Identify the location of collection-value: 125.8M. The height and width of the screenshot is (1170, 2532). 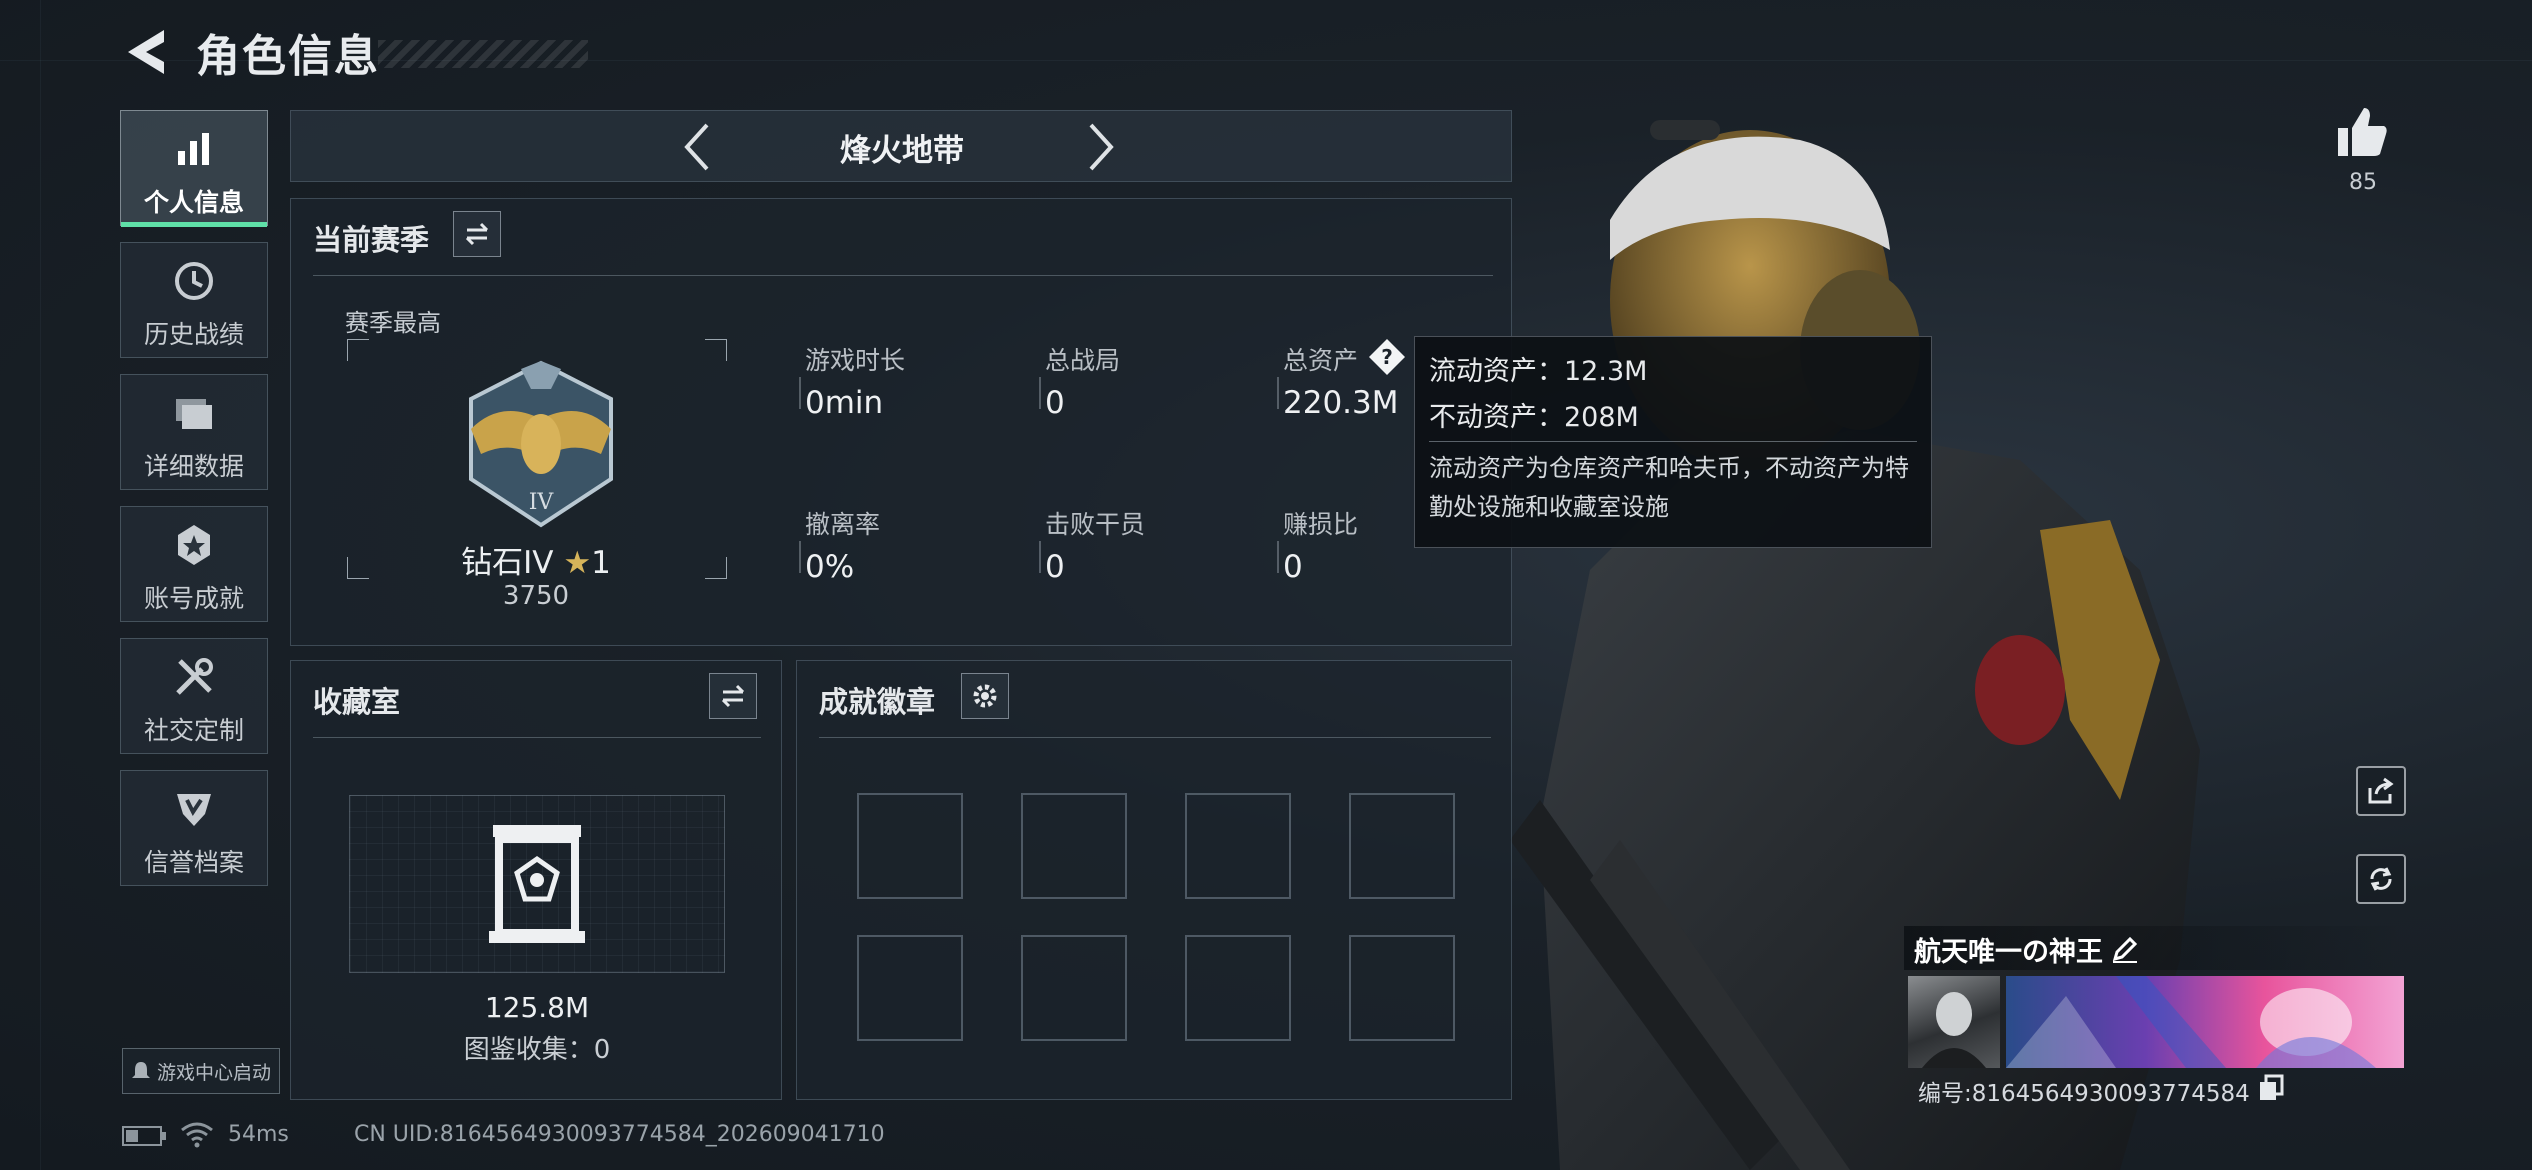
(537, 1007).